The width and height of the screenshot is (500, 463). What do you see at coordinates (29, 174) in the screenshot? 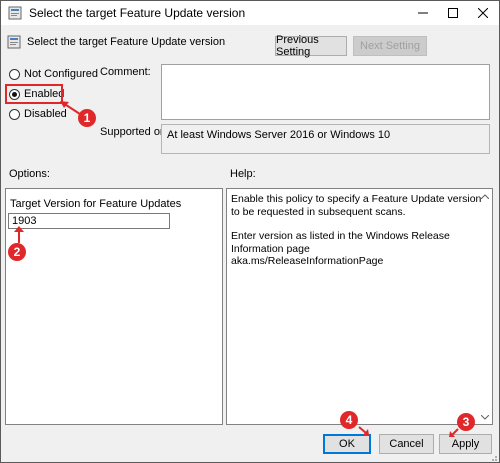
I see `options-label: Options:` at bounding box center [29, 174].